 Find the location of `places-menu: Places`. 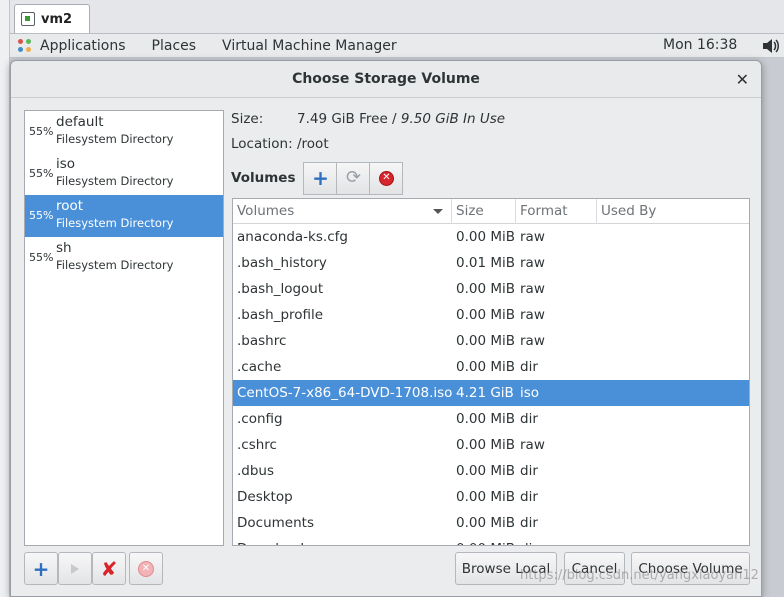

places-menu: Places is located at coordinates (174, 46).